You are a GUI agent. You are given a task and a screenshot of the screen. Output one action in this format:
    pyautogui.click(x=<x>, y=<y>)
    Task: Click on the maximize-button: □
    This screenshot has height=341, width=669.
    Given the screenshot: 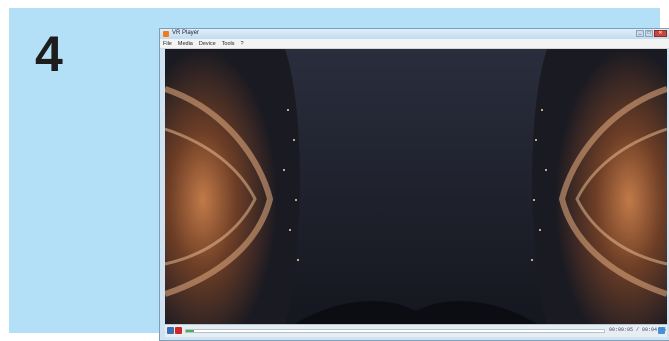 What is the action you would take?
    pyautogui.click(x=649, y=33)
    